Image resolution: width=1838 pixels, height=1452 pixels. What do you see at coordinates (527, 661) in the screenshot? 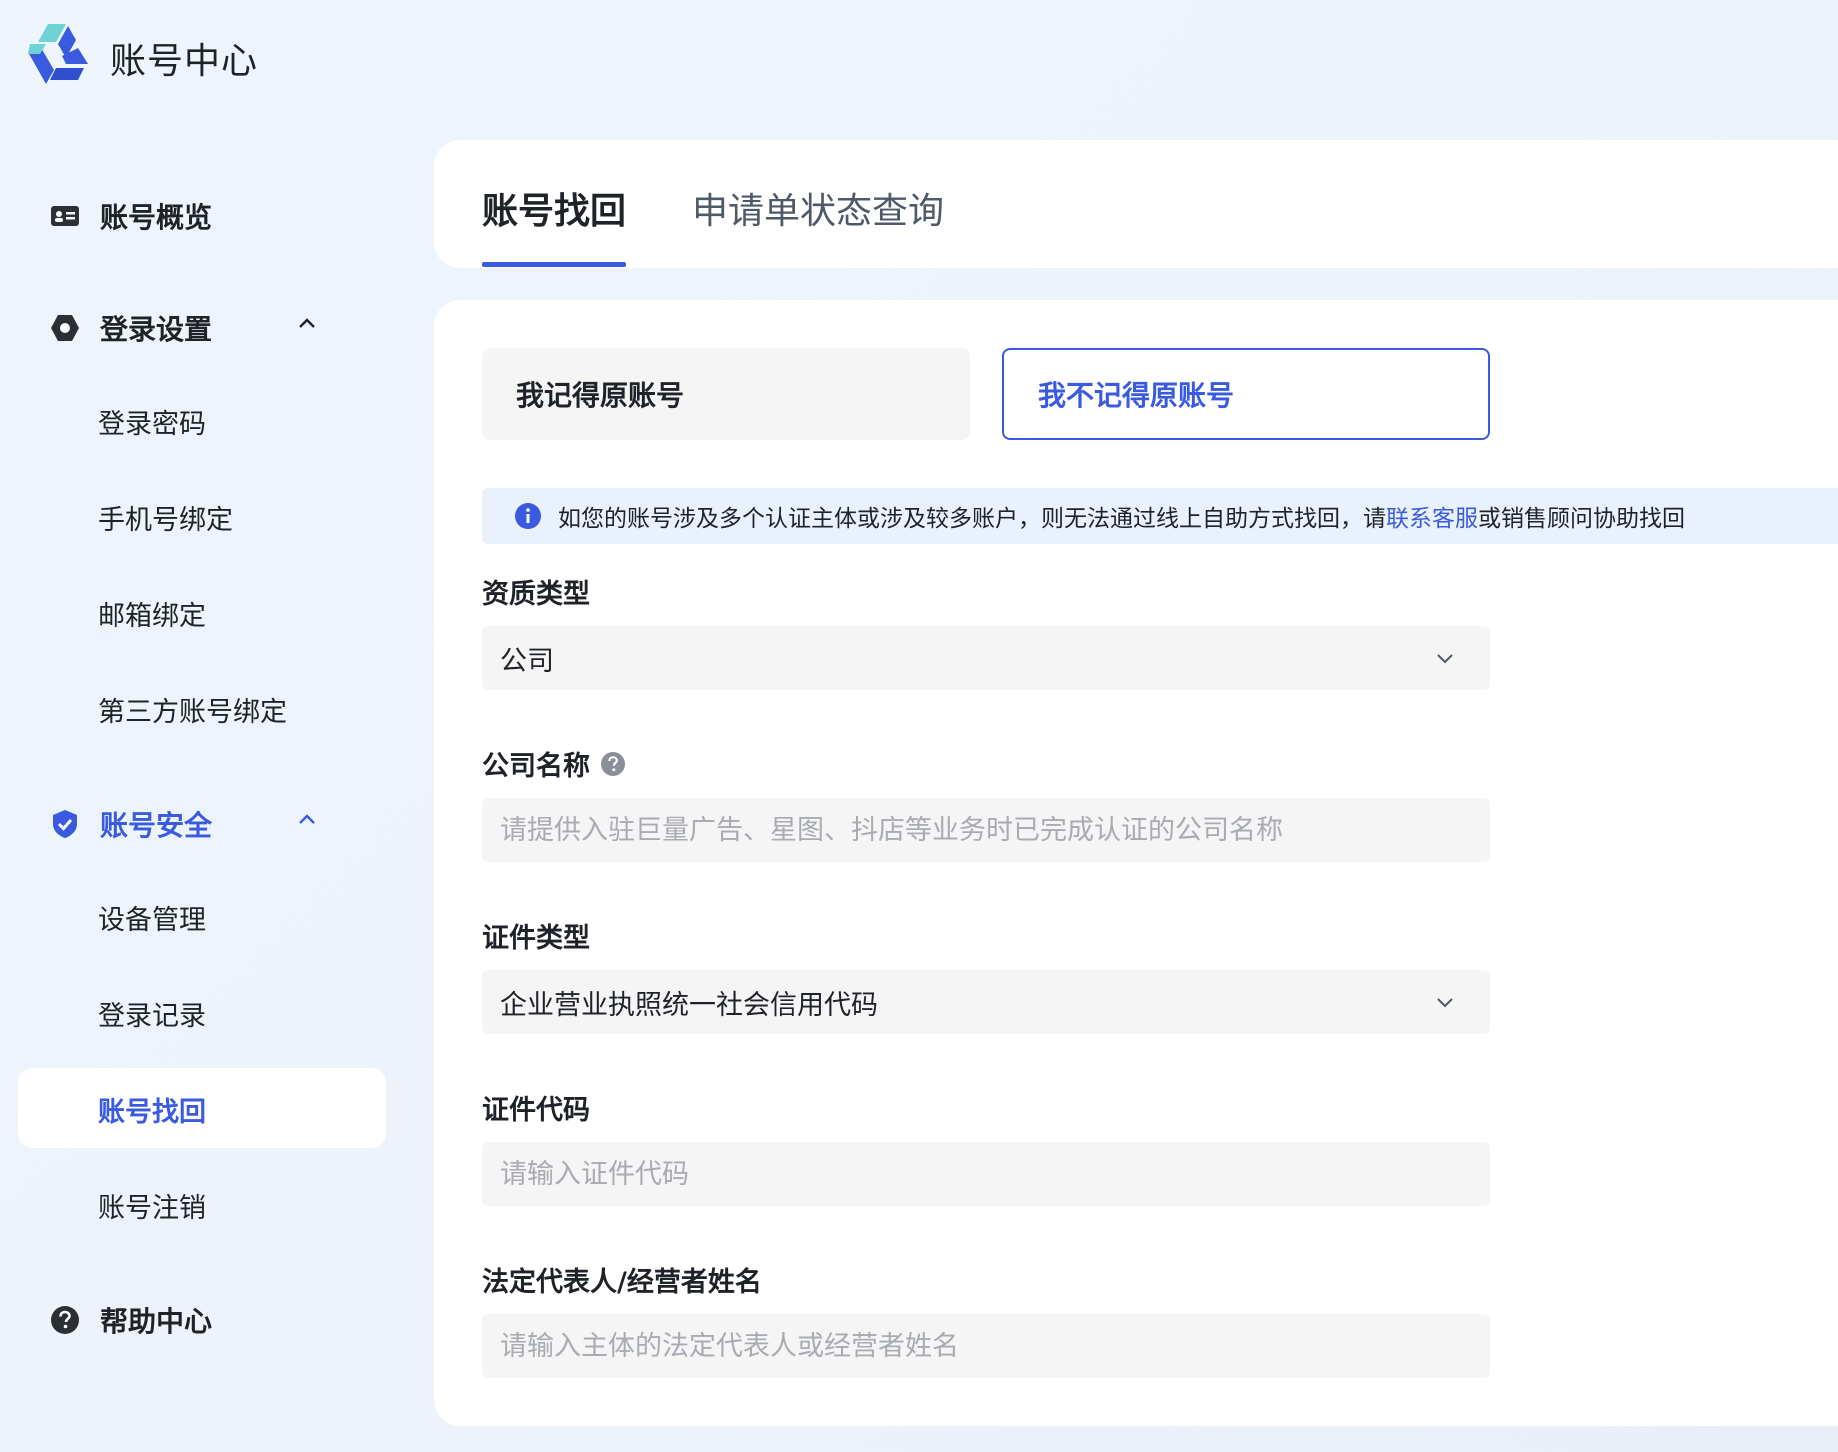
I see `select-value: 公司` at bounding box center [527, 661].